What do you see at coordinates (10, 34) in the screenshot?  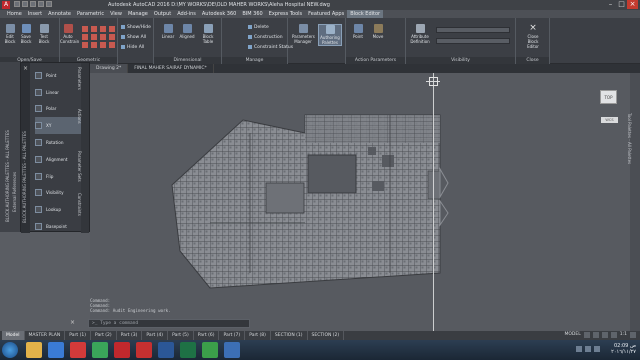 I see `edit-block-button: Edit Block` at bounding box center [10, 34].